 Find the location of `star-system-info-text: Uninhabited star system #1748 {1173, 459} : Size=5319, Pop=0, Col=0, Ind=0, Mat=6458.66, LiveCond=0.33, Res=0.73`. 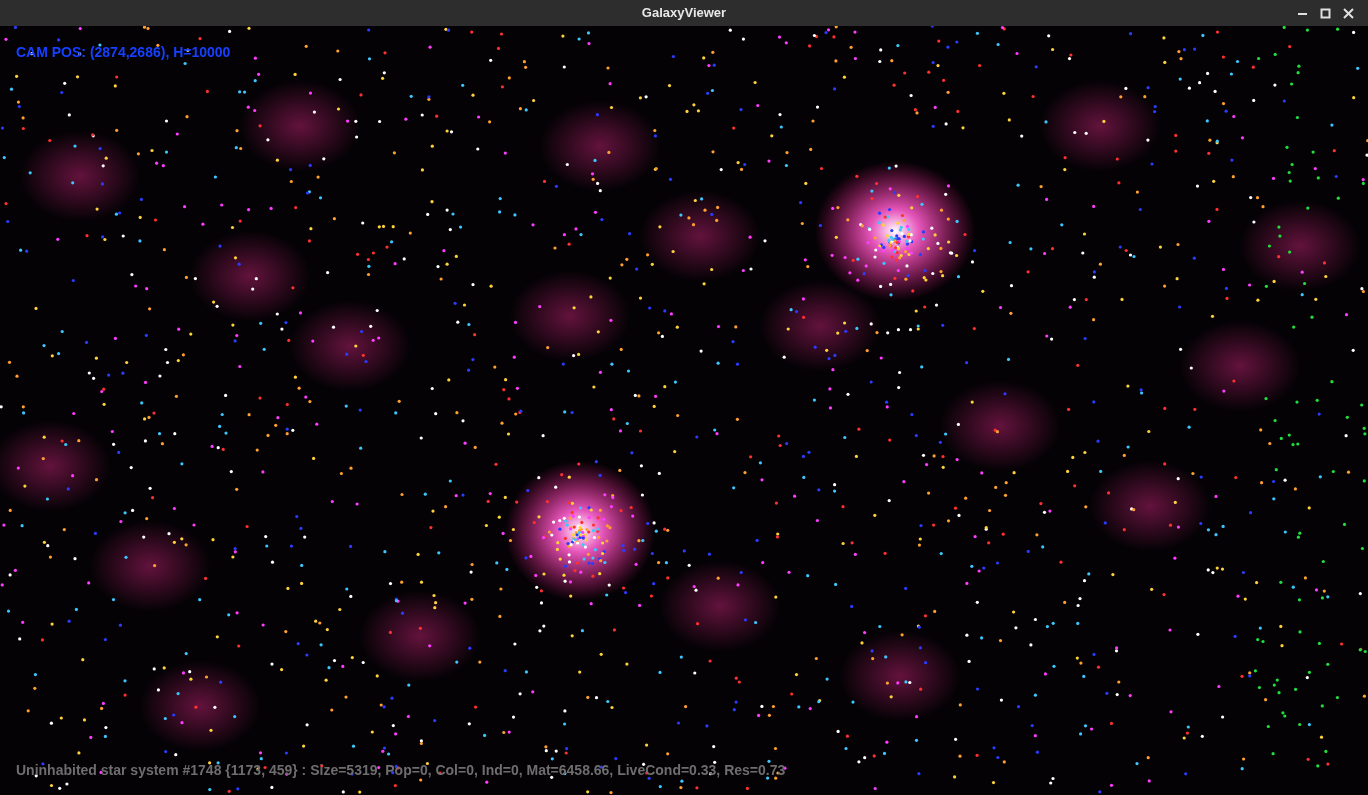

star-system-info-text: Uninhabited star system #1748 {1173, 459} : Size=5319, Pop=0, Col=0, Ind=0, Mat=6458.66, LiveCond=0.33, Res=0.73 is located at coordinates (401, 770).